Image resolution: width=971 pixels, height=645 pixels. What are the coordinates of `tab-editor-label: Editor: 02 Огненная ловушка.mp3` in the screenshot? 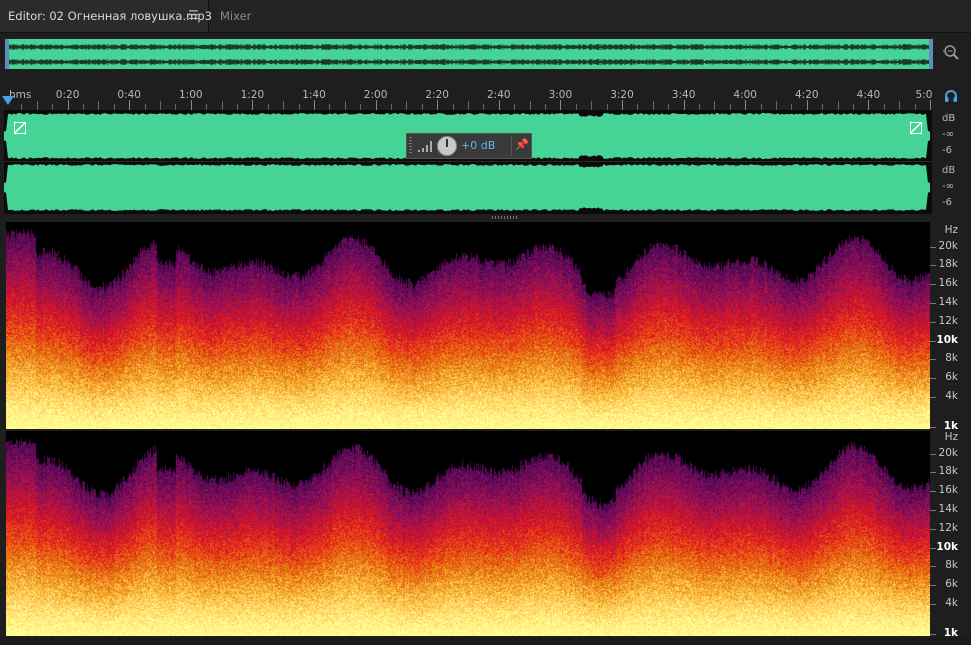 It's located at (110, 16).